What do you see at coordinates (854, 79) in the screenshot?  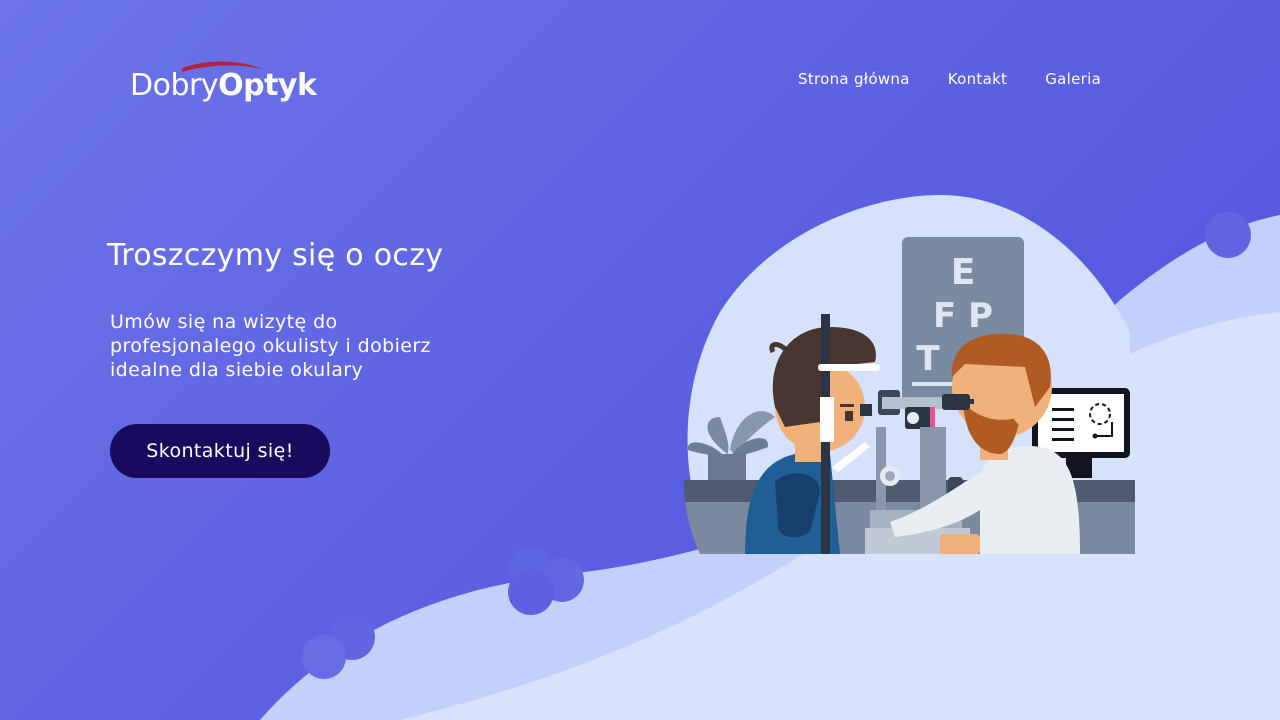 I see `nav-link-home: Strona główna` at bounding box center [854, 79].